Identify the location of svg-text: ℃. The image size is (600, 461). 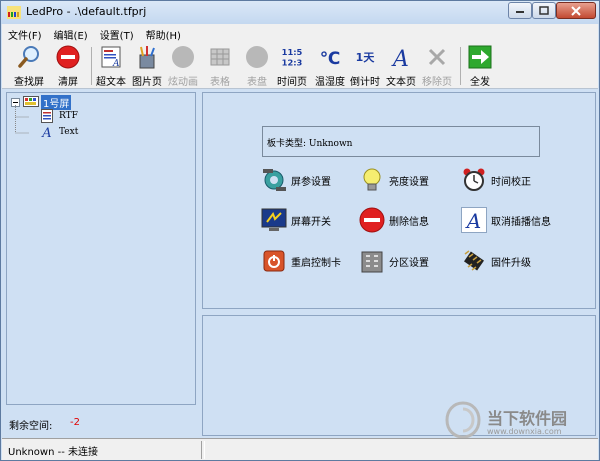
(330, 59).